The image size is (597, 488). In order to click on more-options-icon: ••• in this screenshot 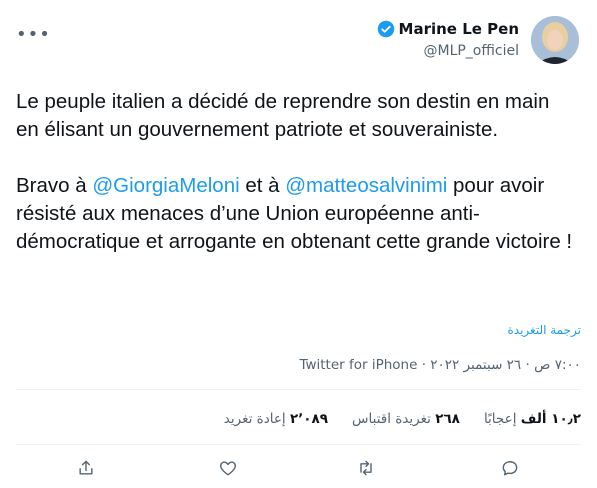, I will do `click(33, 35)`.